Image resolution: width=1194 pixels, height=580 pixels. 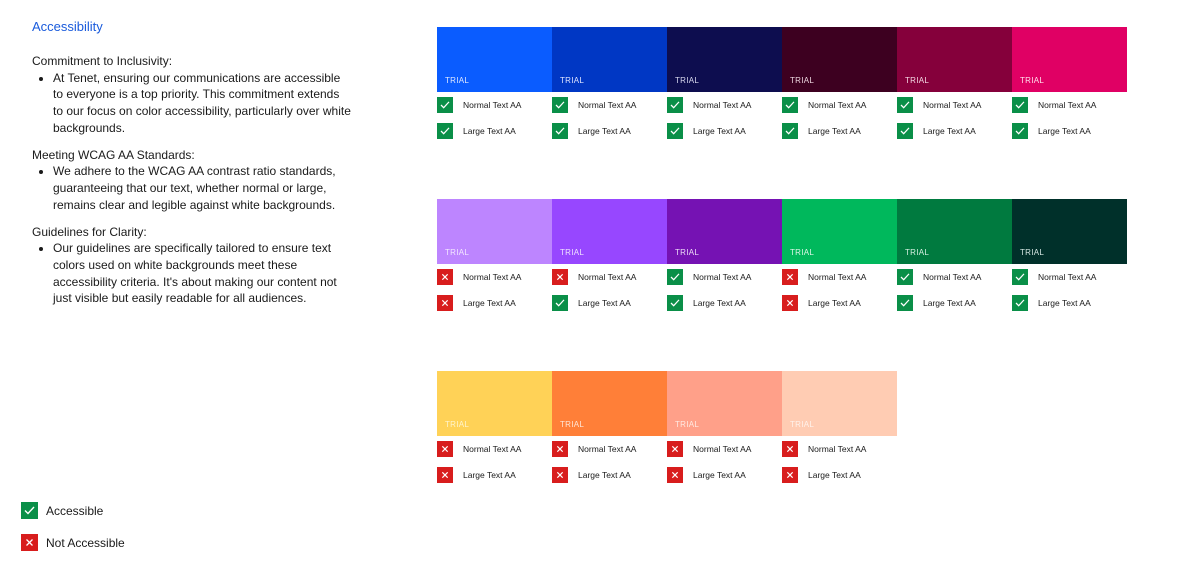 I want to click on legend-label: Not Accessible, so click(x=85, y=542).